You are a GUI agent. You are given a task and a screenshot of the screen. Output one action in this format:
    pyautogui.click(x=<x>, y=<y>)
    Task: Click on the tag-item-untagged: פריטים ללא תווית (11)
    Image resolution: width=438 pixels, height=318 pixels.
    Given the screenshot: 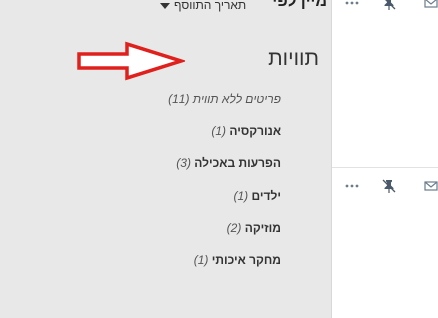 What is the action you would take?
    pyautogui.click(x=161, y=104)
    